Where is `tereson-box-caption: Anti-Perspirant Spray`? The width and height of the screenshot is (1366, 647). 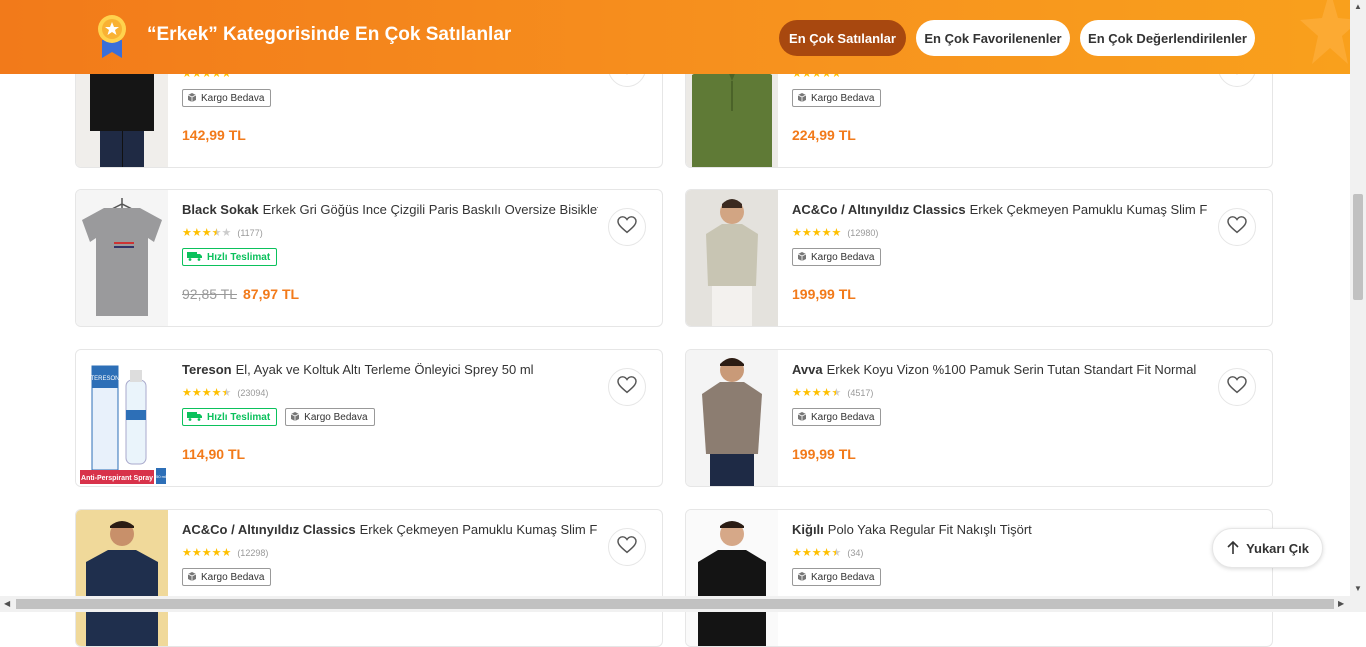
tereson-box-caption: Anti-Perspirant Spray is located at coordinates (117, 478).